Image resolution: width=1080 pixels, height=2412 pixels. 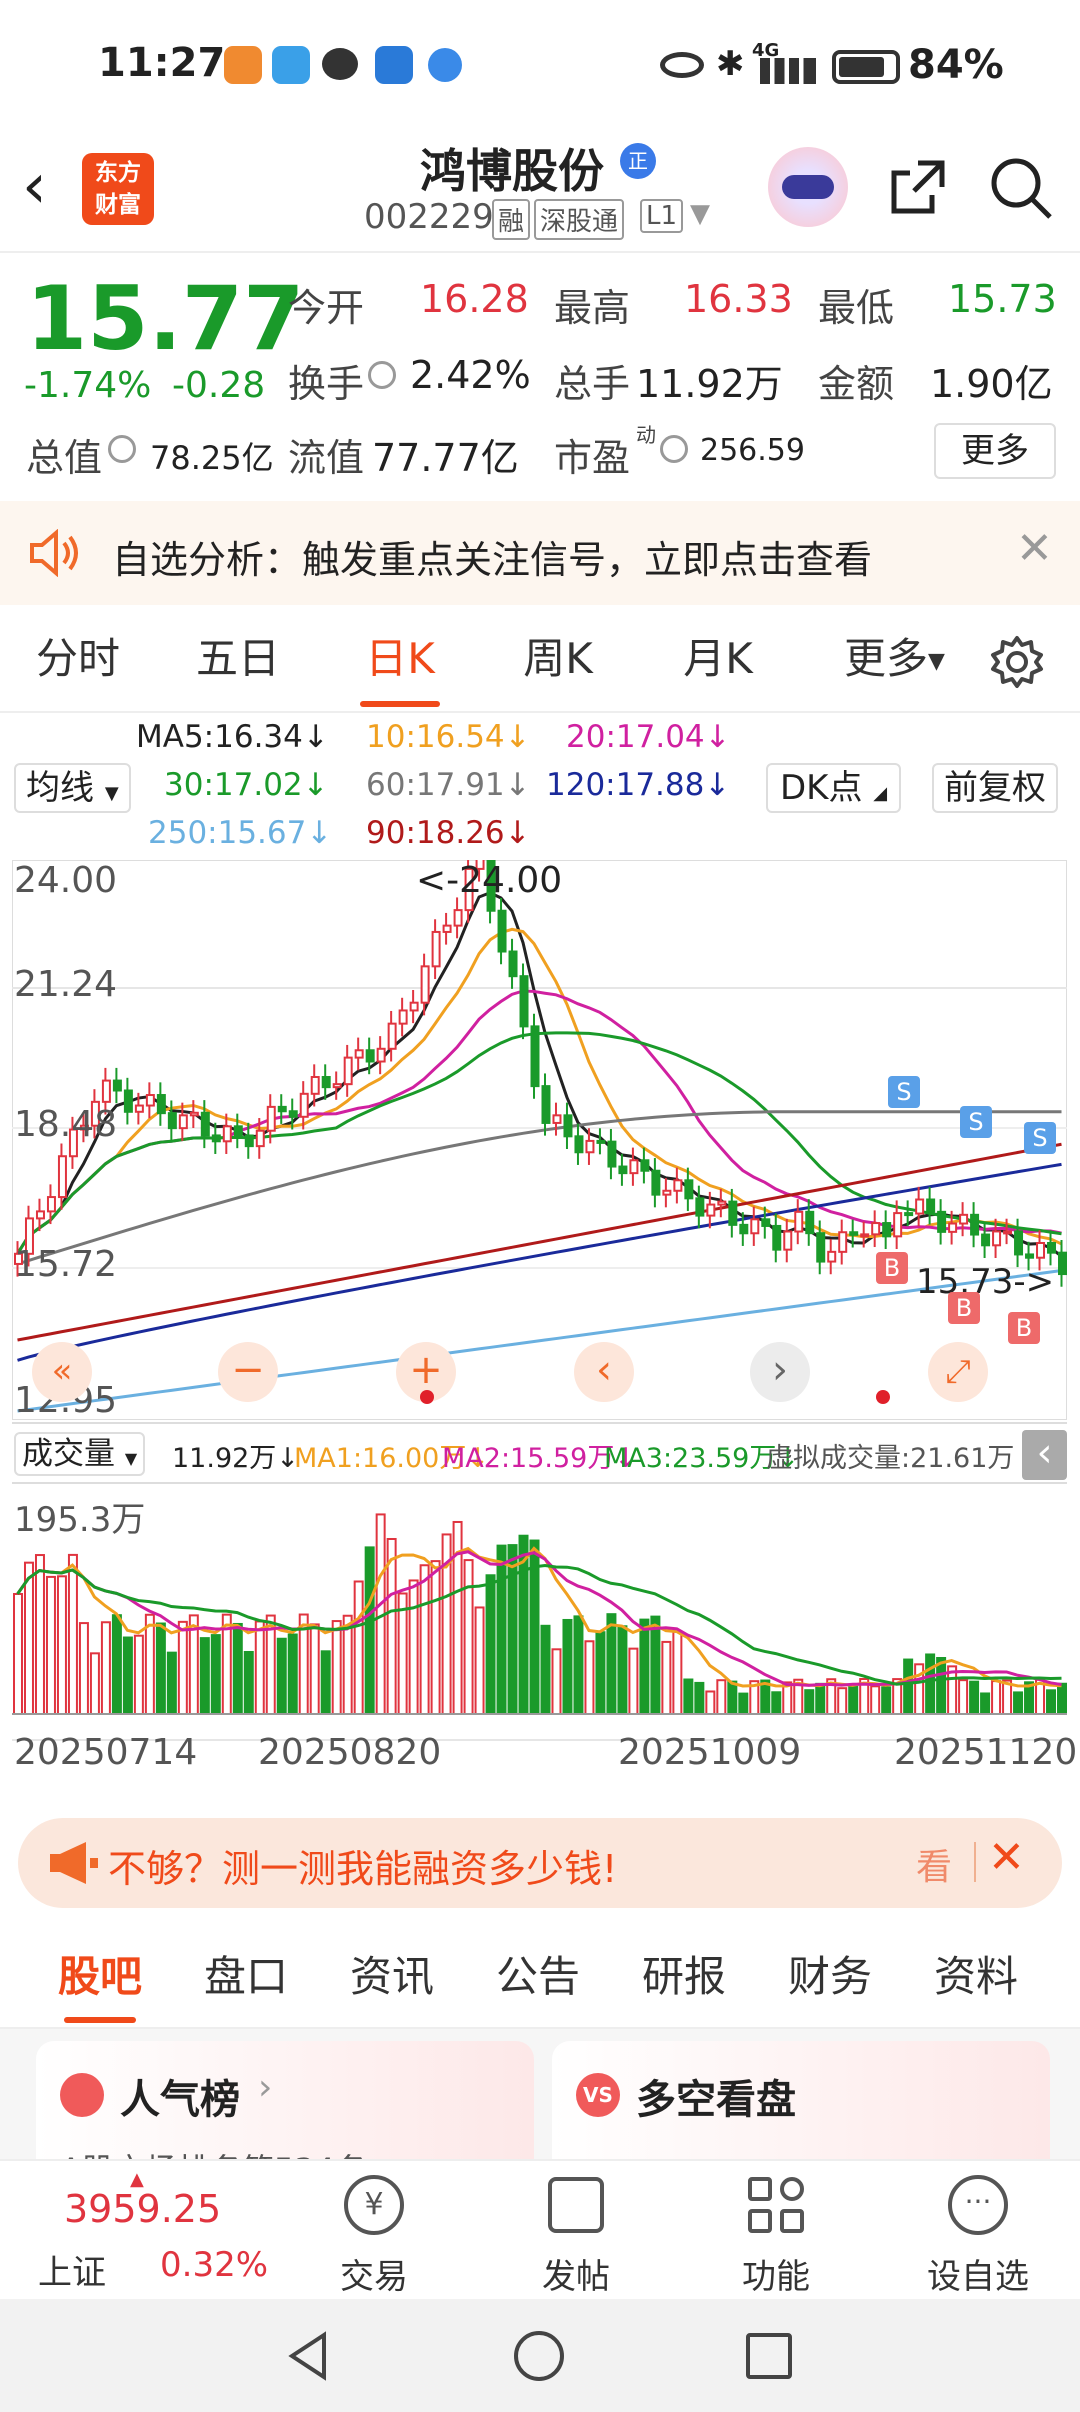 I want to click on level-badge: L1, so click(x=662, y=216).